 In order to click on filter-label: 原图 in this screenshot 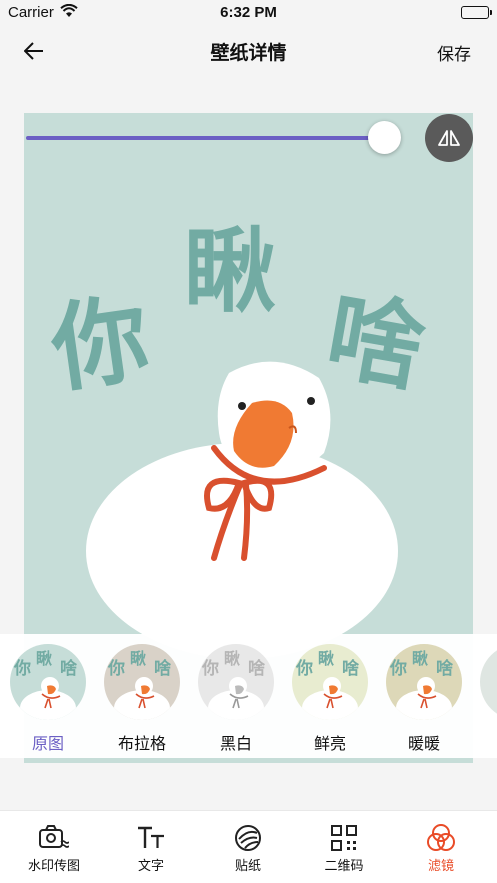, I will do `click(47, 743)`.